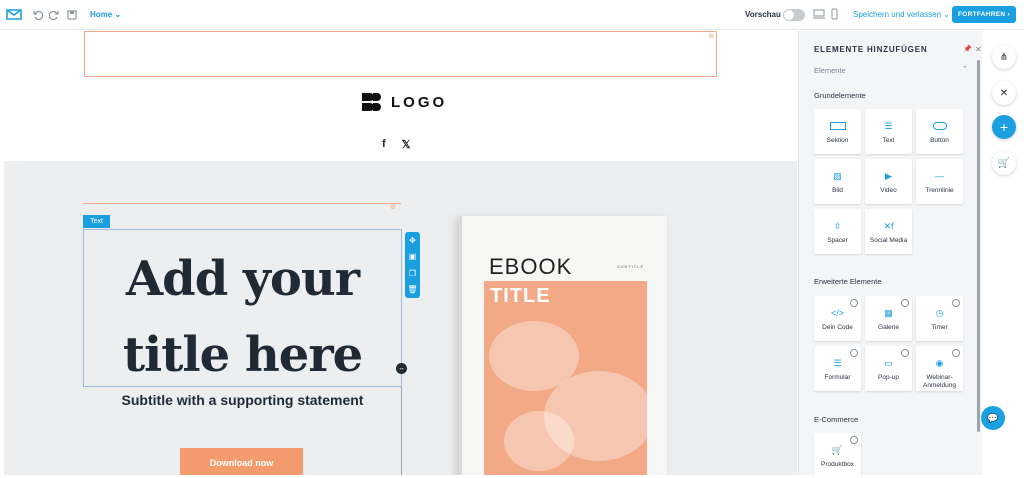 Image resolution: width=1024 pixels, height=478 pixels. What do you see at coordinates (939, 381) in the screenshot?
I see `element-label: Webinar- Anmeldung` at bounding box center [939, 381].